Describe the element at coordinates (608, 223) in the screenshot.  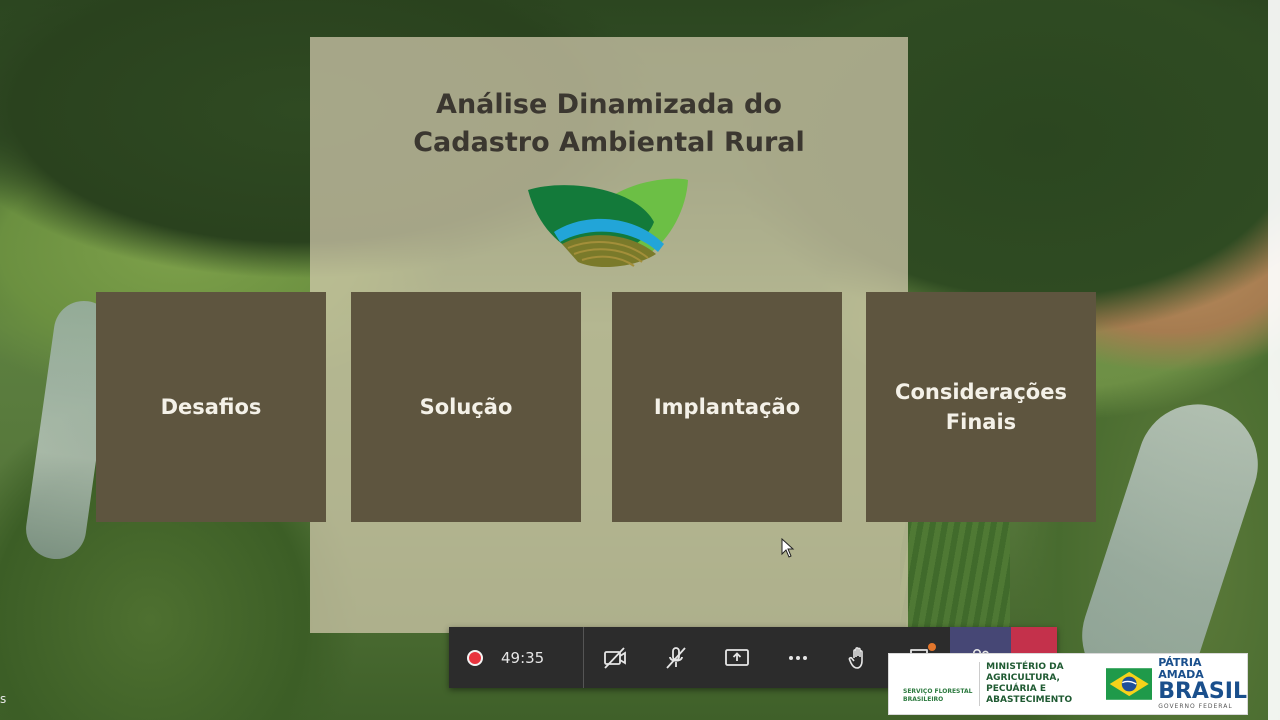
I see `leaf-landscape-logo` at that location.